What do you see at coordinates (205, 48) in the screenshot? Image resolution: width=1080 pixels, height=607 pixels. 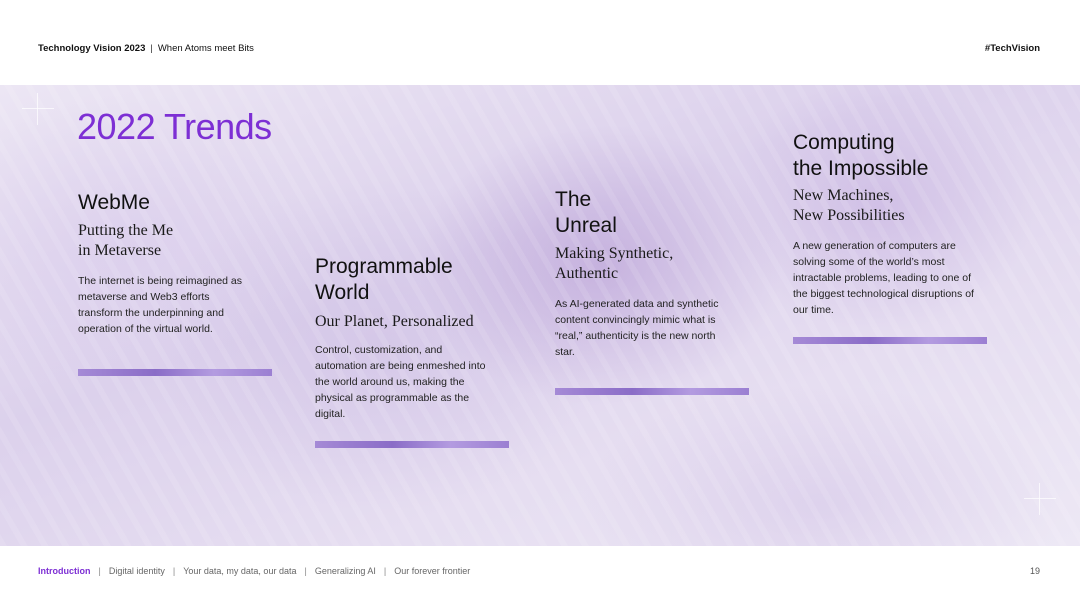 I see `header-subtitle: When Atoms meet Bits` at bounding box center [205, 48].